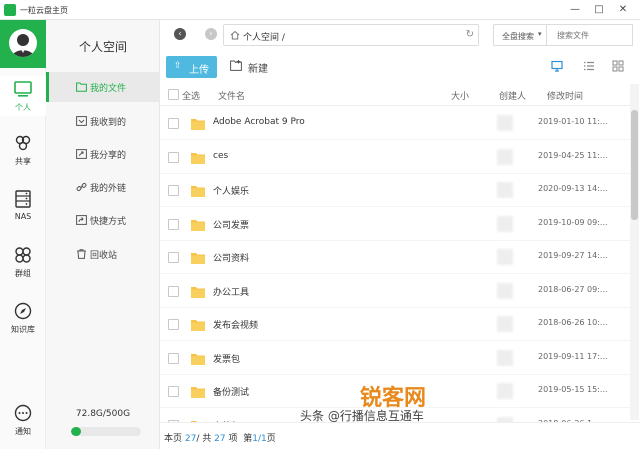  What do you see at coordinates (76, 431) in the screenshot?
I see `storage-progress-fill` at bounding box center [76, 431].